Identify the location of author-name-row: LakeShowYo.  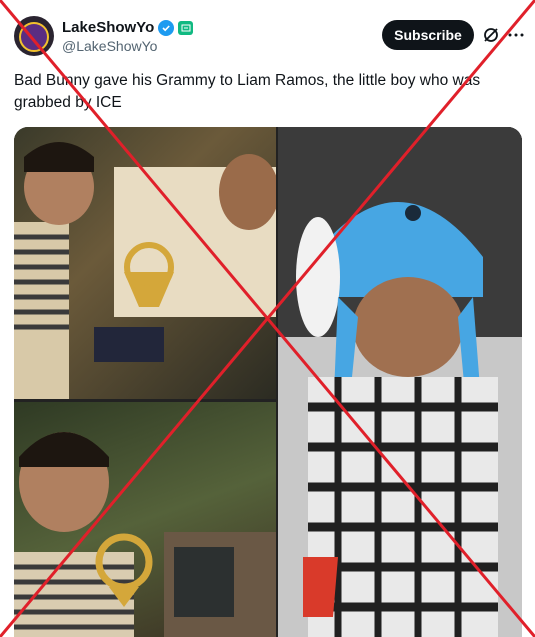
(128, 27).